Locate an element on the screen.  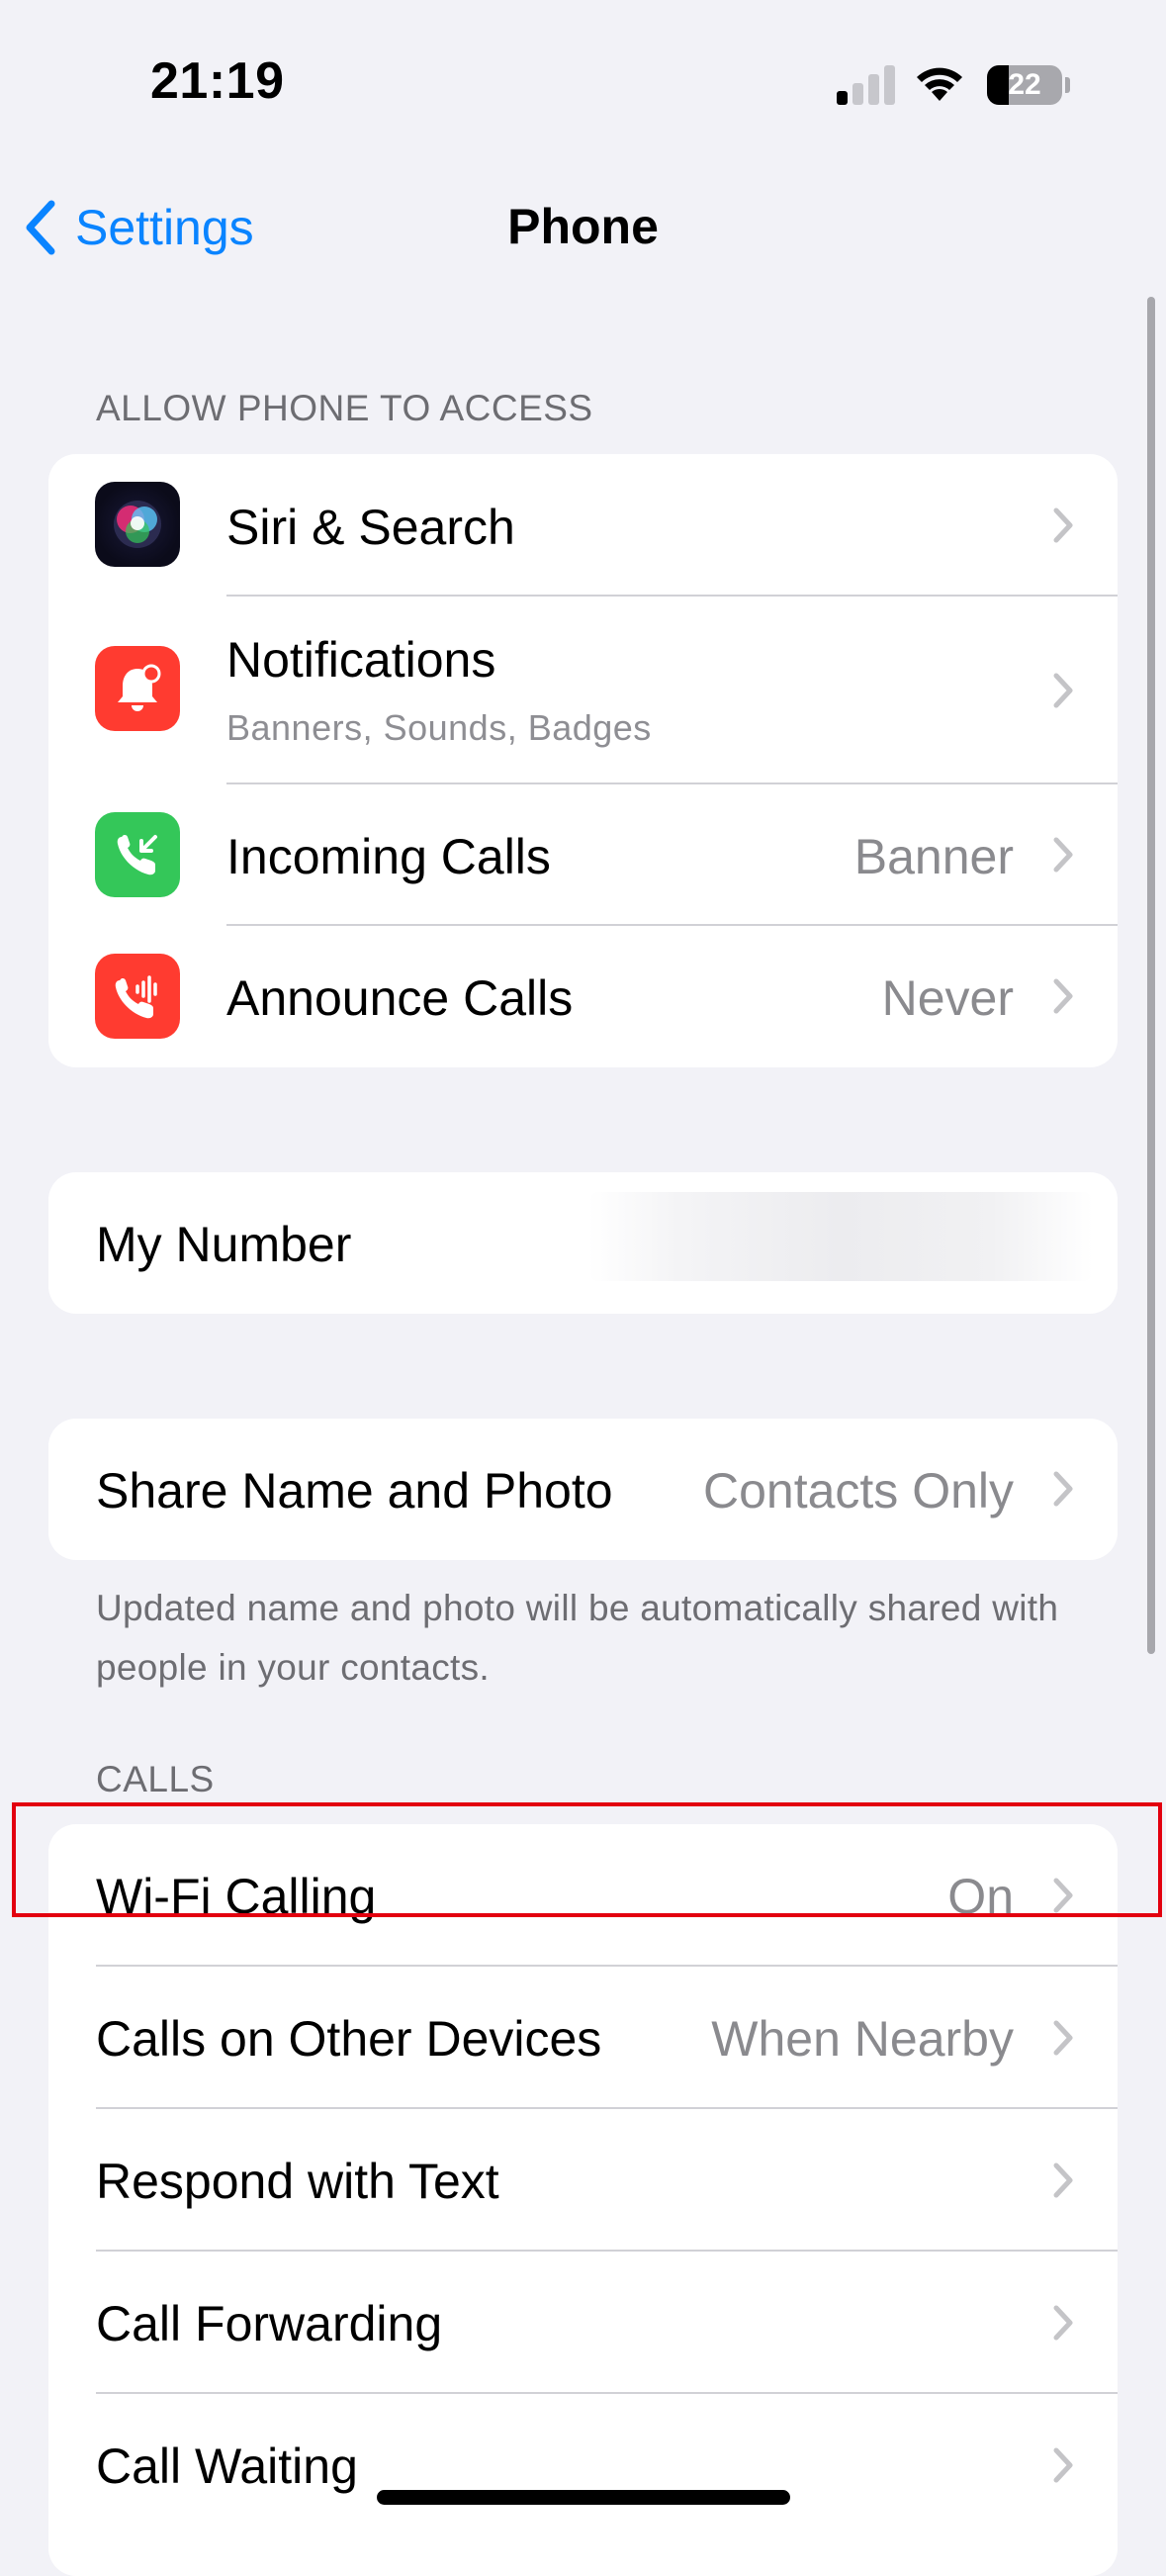
siri-search-label: Siri & Search is located at coordinates (370, 528).